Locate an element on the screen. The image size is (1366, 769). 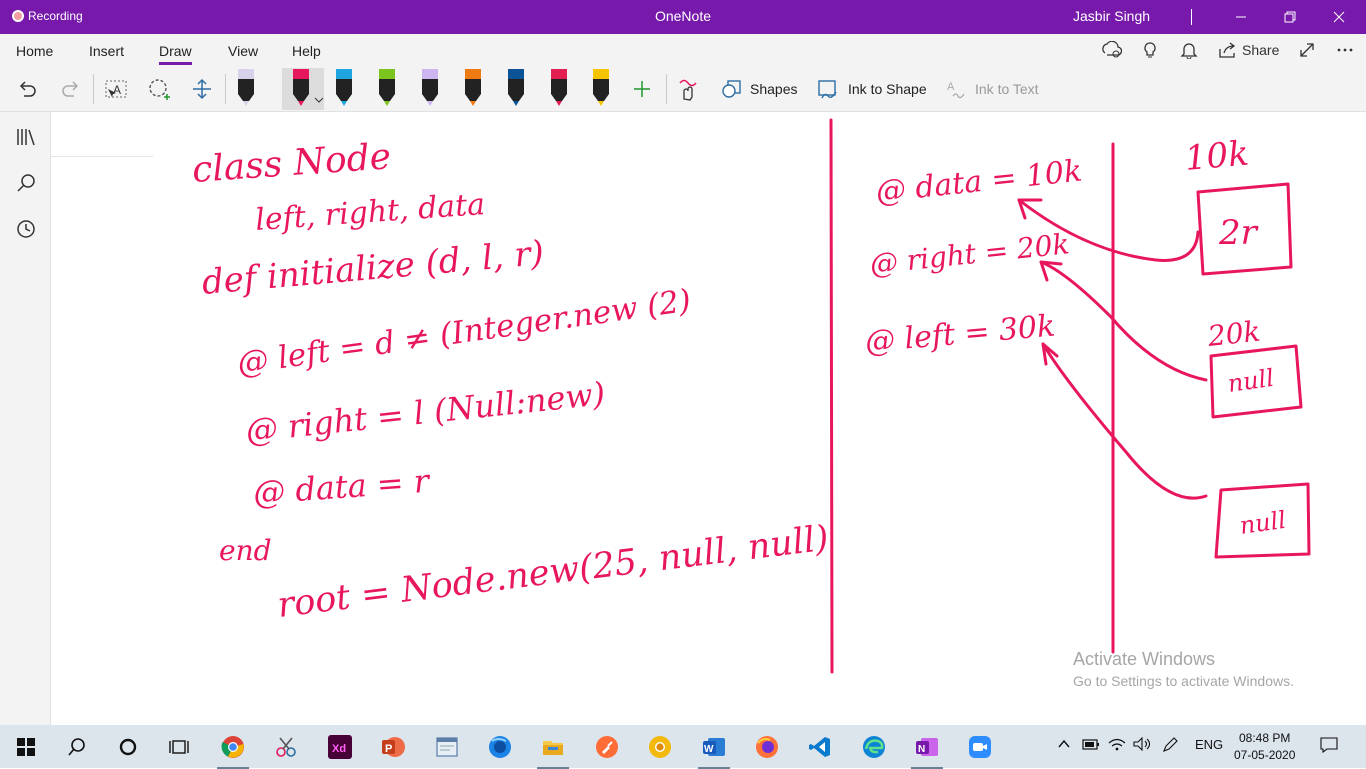
tell-me-button is located at coordinates (1150, 50).